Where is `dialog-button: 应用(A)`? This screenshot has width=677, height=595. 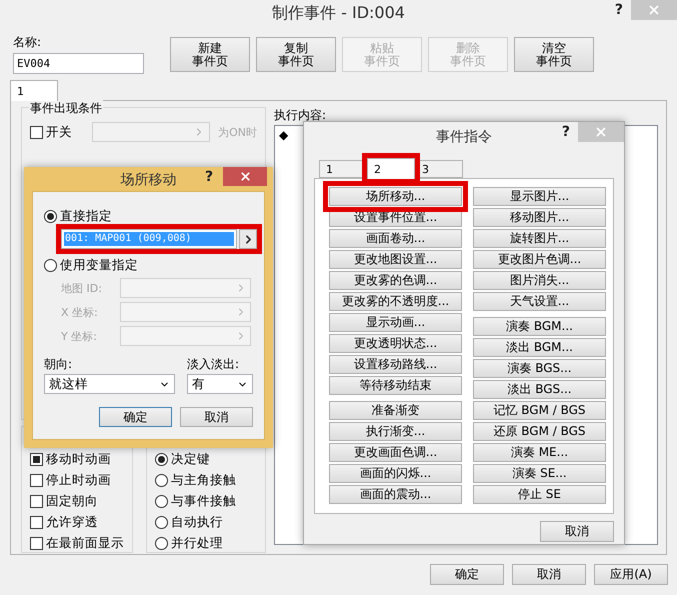 dialog-button: 应用(A) is located at coordinates (631, 574).